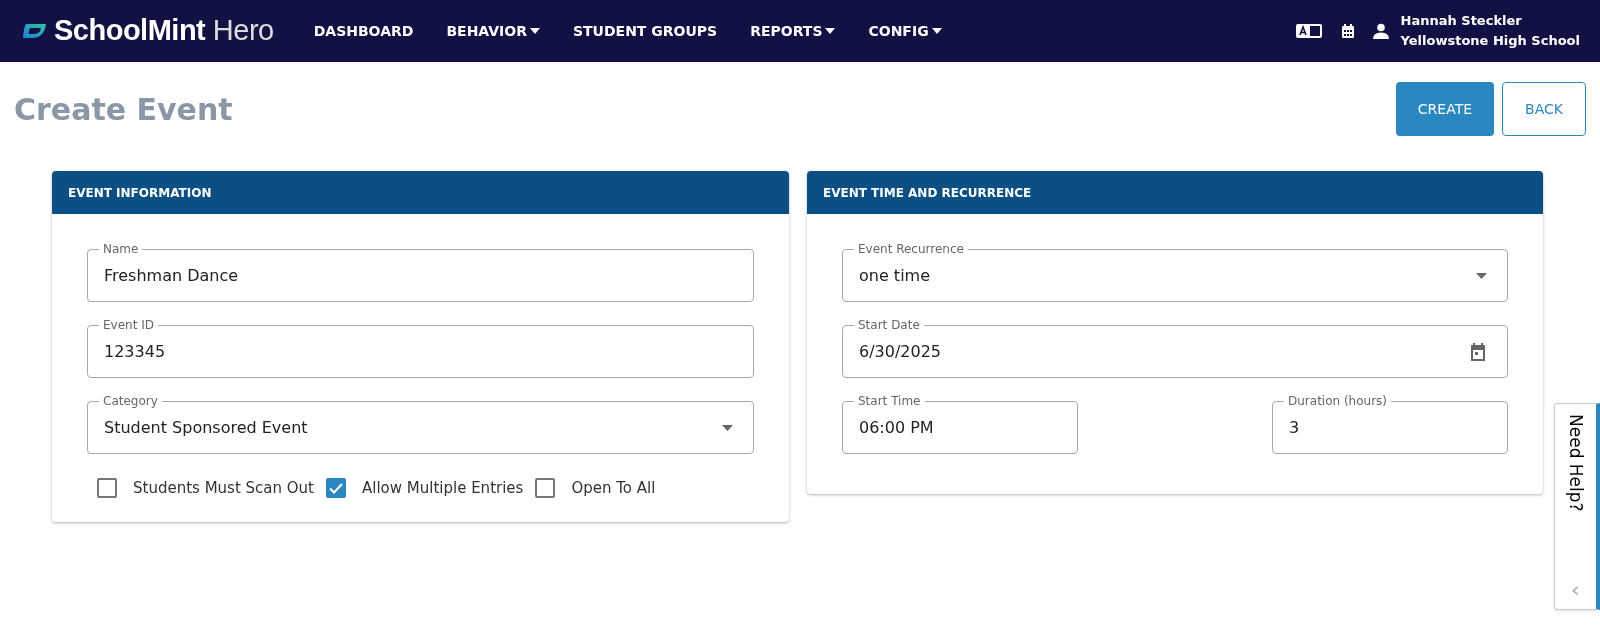 This screenshot has height=635, width=1600. I want to click on logo-text: SchoolMint Hero, so click(164, 31).